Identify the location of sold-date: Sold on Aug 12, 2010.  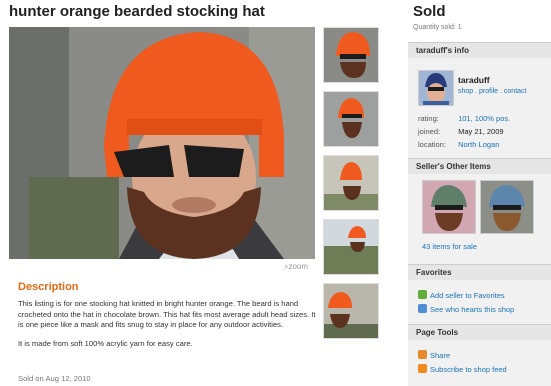
(54, 378).